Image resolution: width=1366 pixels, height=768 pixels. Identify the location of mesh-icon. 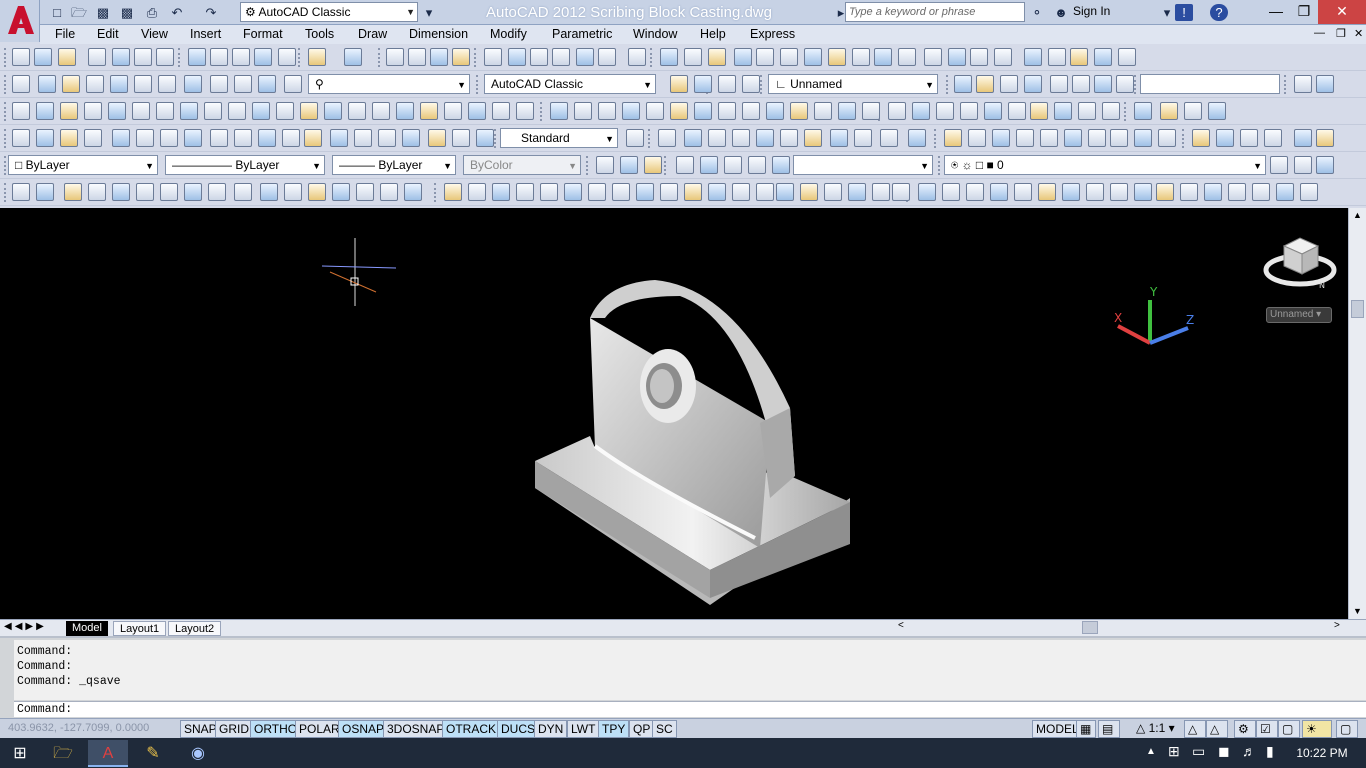
(477, 111).